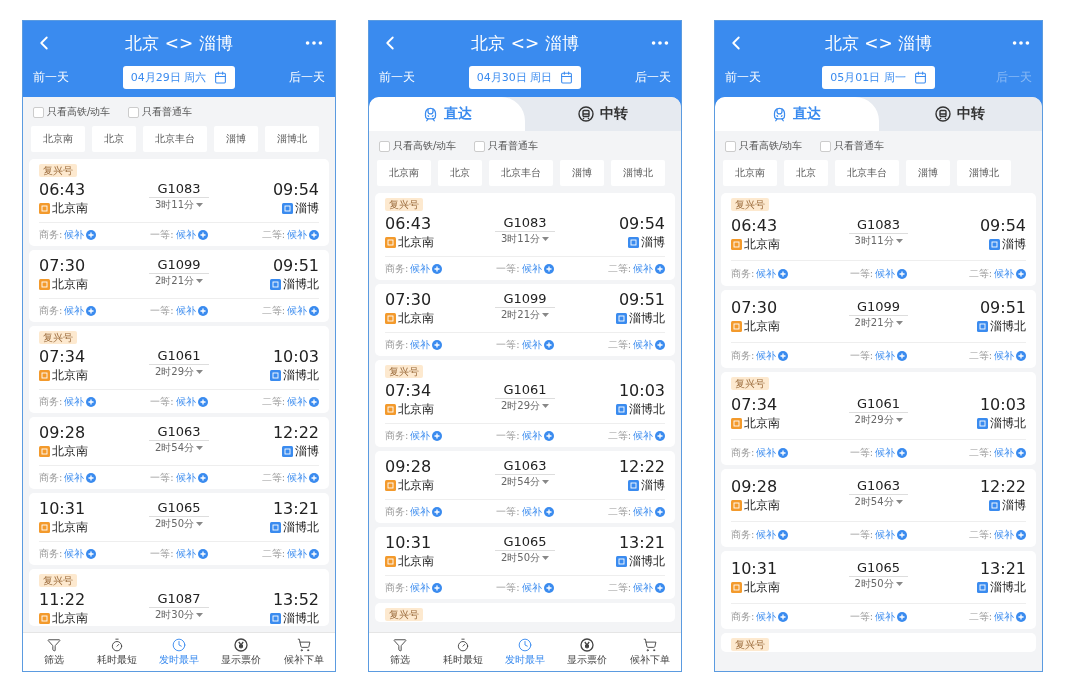 This screenshot has width=1080, height=691. What do you see at coordinates (116, 652) in the screenshot?
I see `nav-item: 耗时最短` at bounding box center [116, 652].